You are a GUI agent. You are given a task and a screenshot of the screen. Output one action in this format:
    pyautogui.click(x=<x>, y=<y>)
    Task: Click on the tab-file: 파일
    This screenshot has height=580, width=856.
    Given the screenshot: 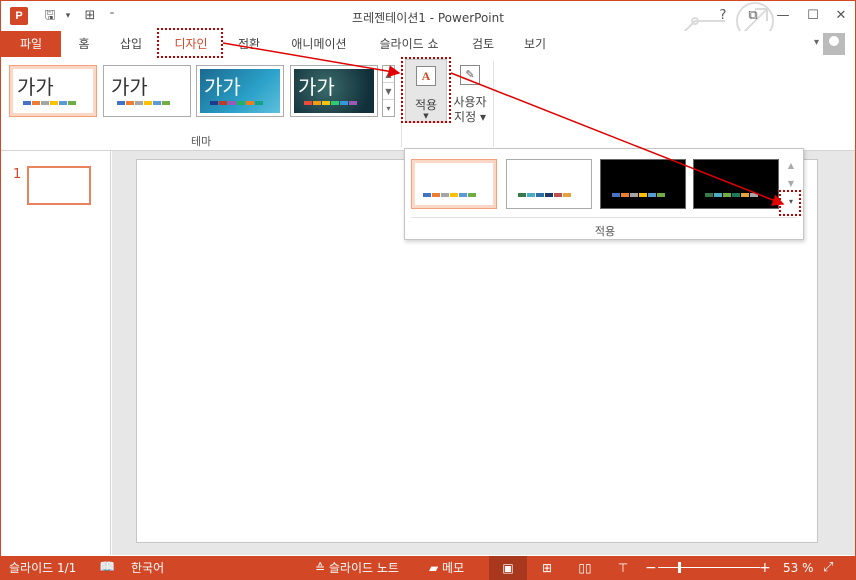 What is the action you would take?
    pyautogui.click(x=31, y=44)
    